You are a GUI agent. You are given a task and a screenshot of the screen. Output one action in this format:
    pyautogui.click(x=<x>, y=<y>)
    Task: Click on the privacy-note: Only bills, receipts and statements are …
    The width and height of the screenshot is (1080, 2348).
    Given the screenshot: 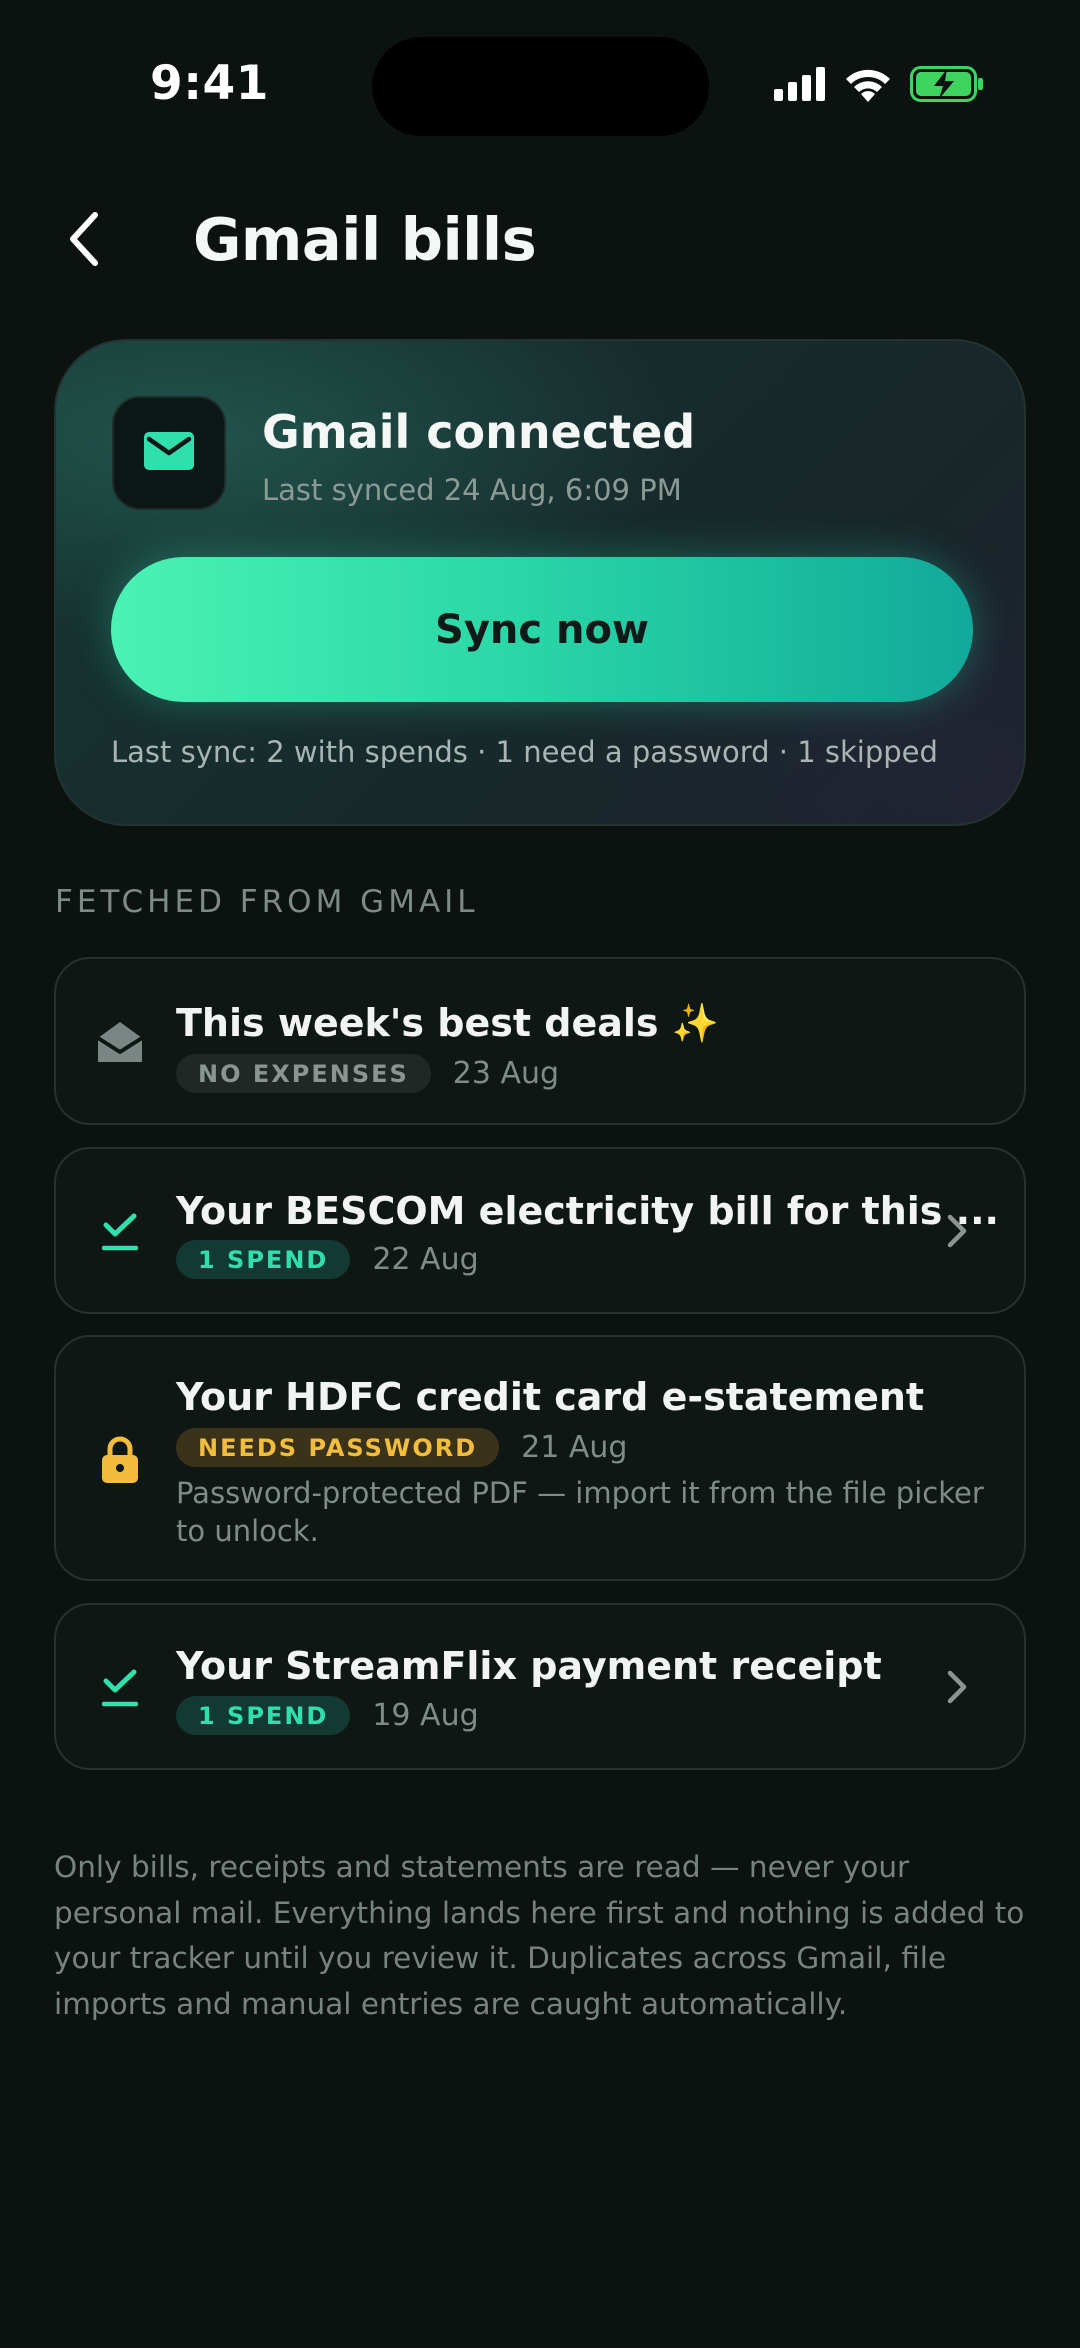 What is the action you would take?
    pyautogui.click(x=539, y=1935)
    